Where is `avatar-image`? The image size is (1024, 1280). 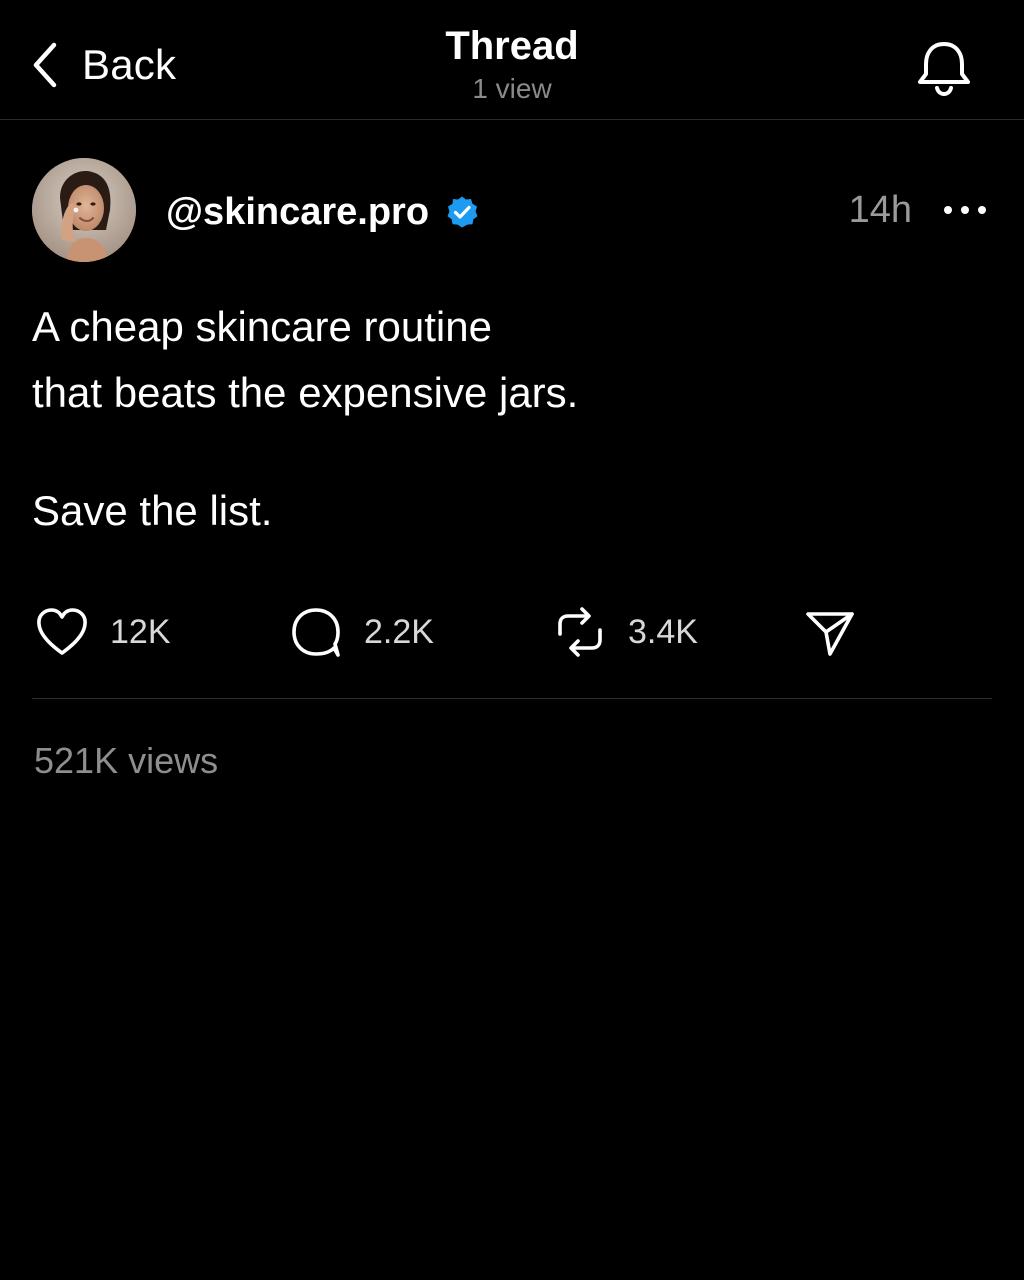 avatar-image is located at coordinates (84, 210).